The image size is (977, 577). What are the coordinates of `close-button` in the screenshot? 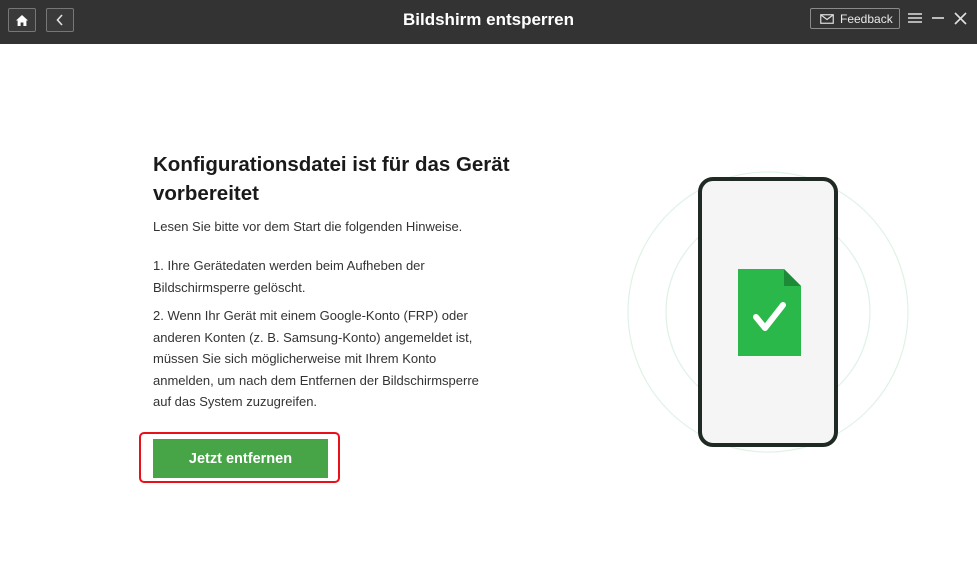 It's located at (960, 18).